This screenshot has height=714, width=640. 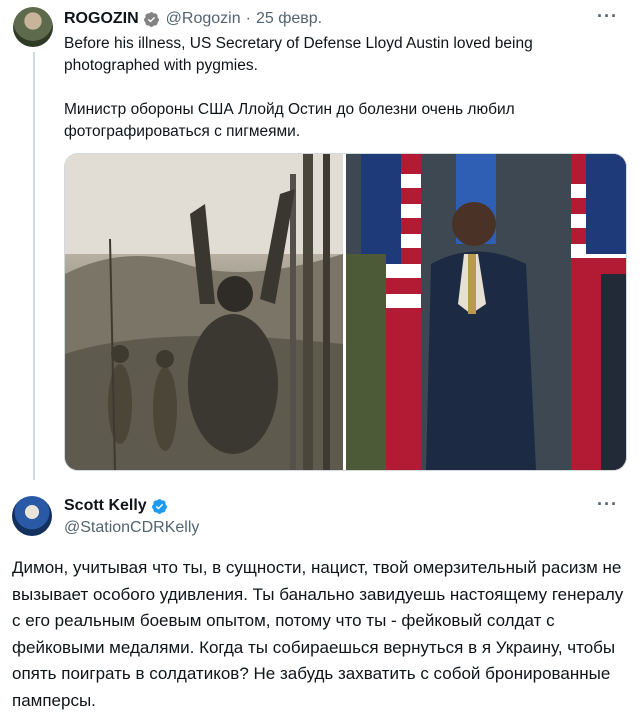 I want to click on tweet-header: ROGOZIN @Rogozin · 25 февр., so click(x=193, y=19).